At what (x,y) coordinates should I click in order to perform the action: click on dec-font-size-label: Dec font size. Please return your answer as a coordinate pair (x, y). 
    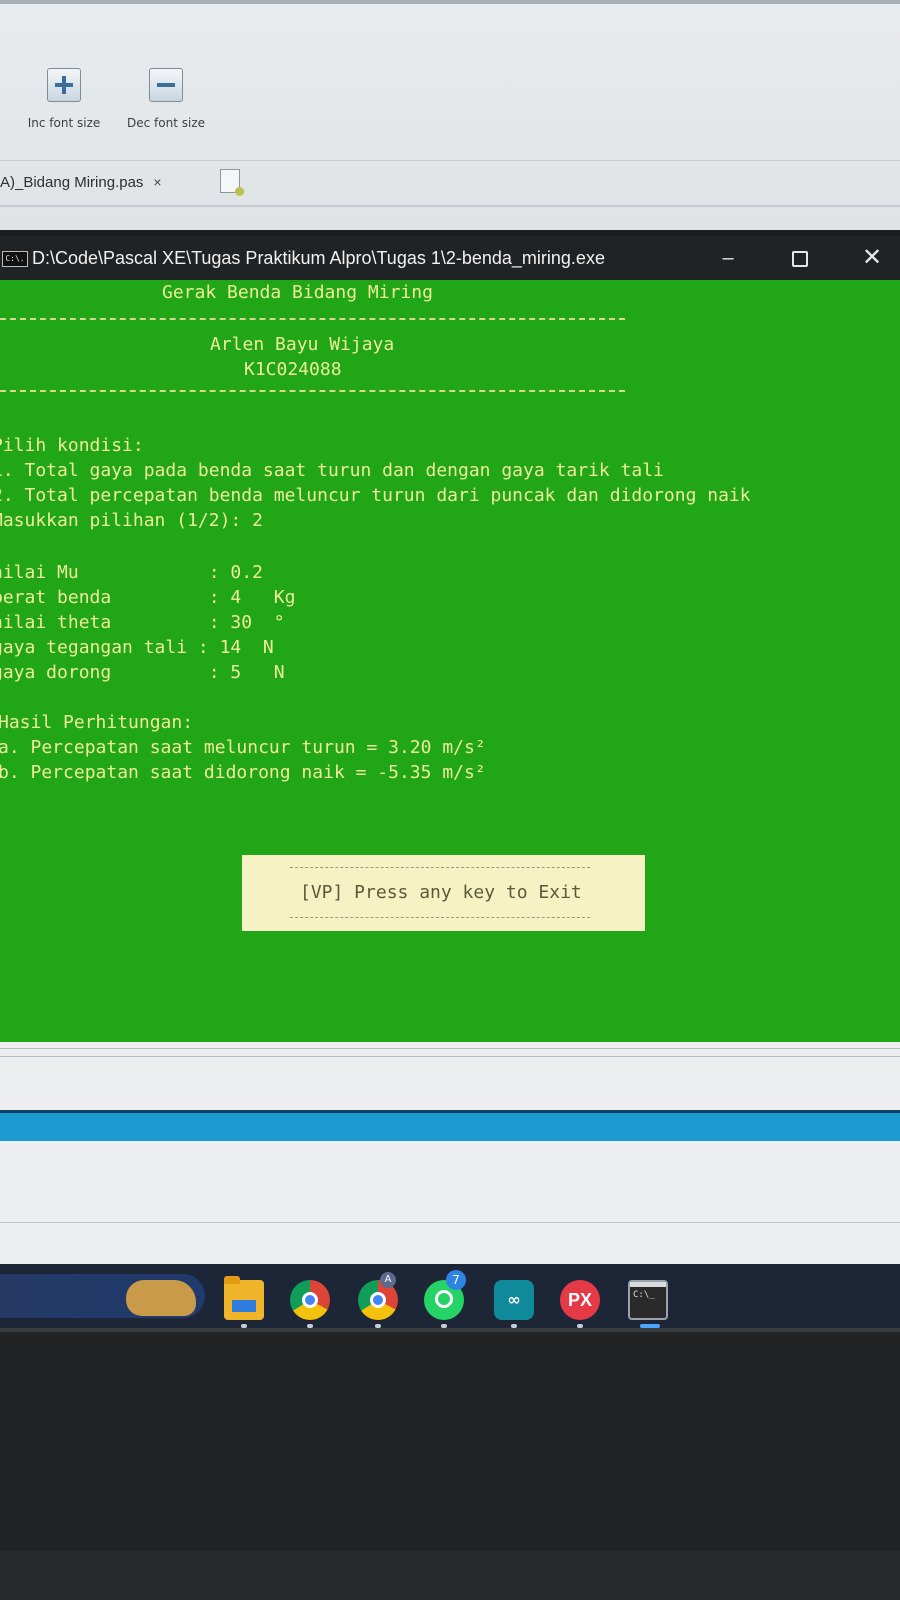
    Looking at the image, I should click on (166, 123).